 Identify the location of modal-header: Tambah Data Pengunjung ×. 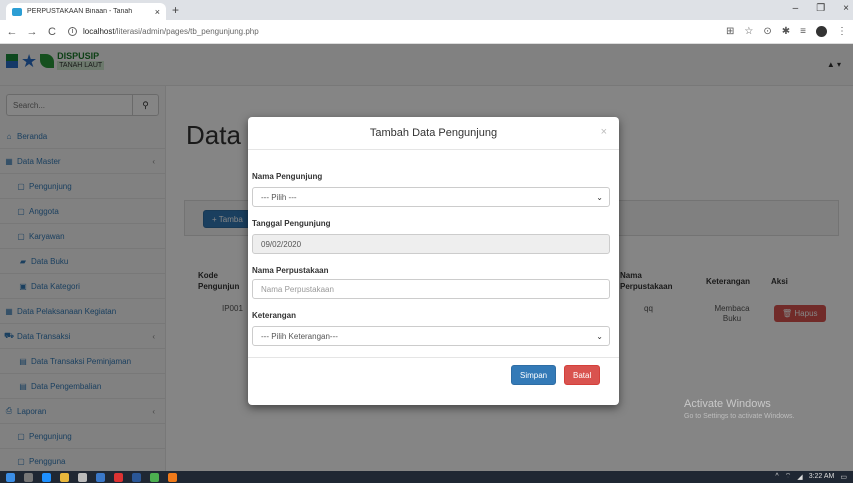
(433, 133).